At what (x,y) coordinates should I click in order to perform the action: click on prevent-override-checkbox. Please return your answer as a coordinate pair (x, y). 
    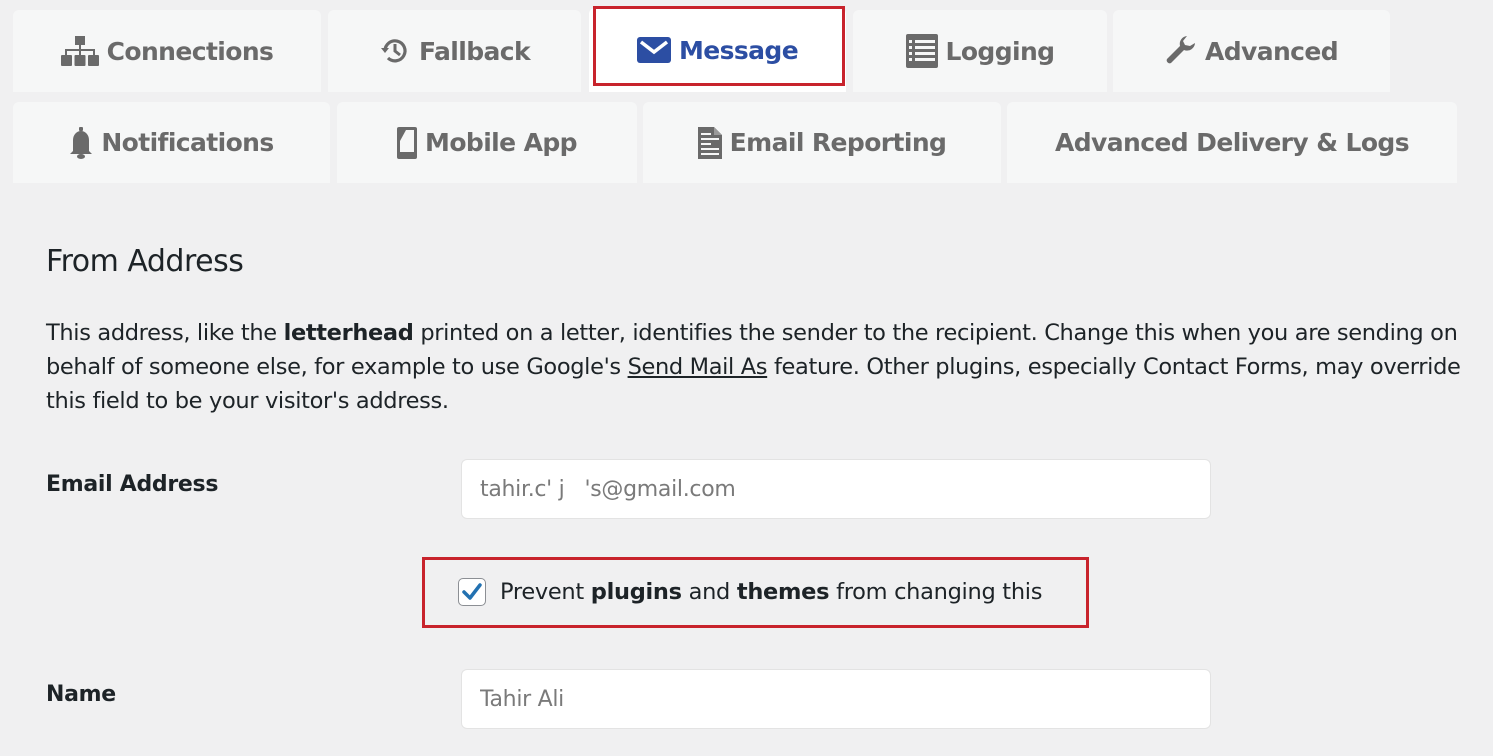
    Looking at the image, I should click on (472, 592).